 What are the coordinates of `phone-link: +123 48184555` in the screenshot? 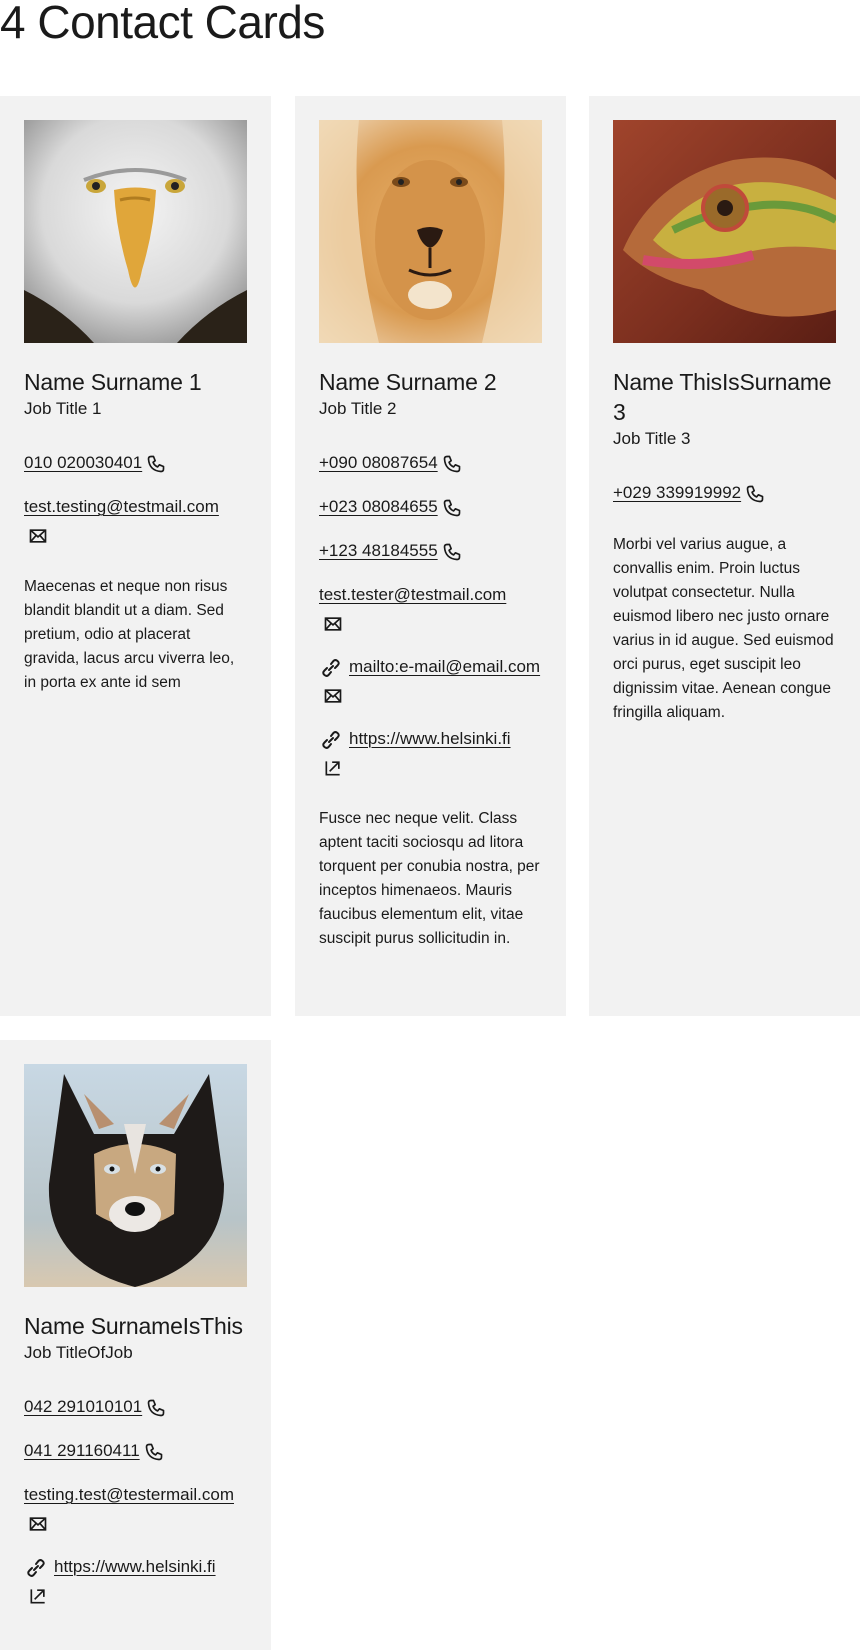 It's located at (378, 550).